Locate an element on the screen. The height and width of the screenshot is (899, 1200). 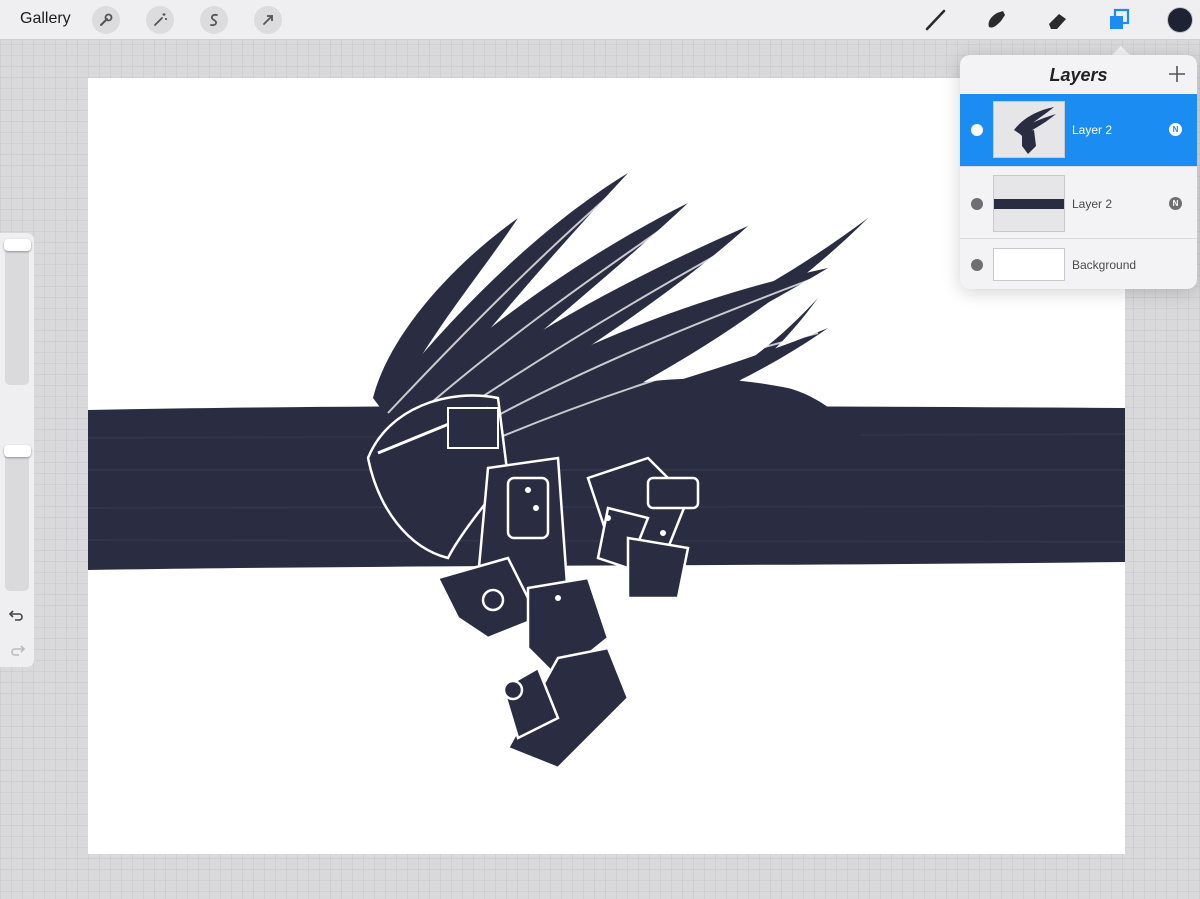
plus-icon is located at coordinates (1177, 74).